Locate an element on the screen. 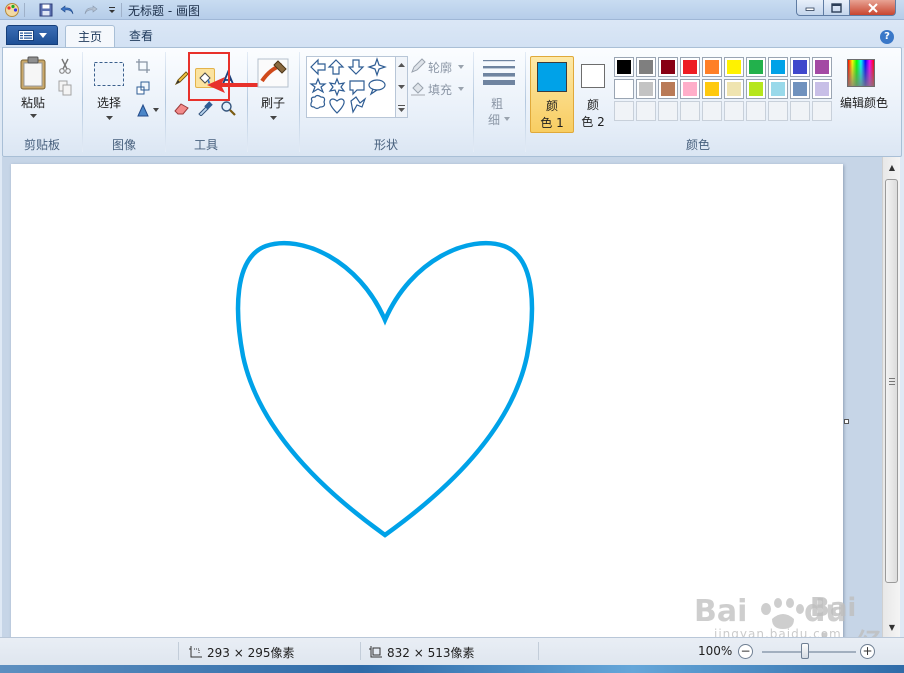 Image resolution: width=904 pixels, height=673 pixels. undo-icon is located at coordinates (68, 10).